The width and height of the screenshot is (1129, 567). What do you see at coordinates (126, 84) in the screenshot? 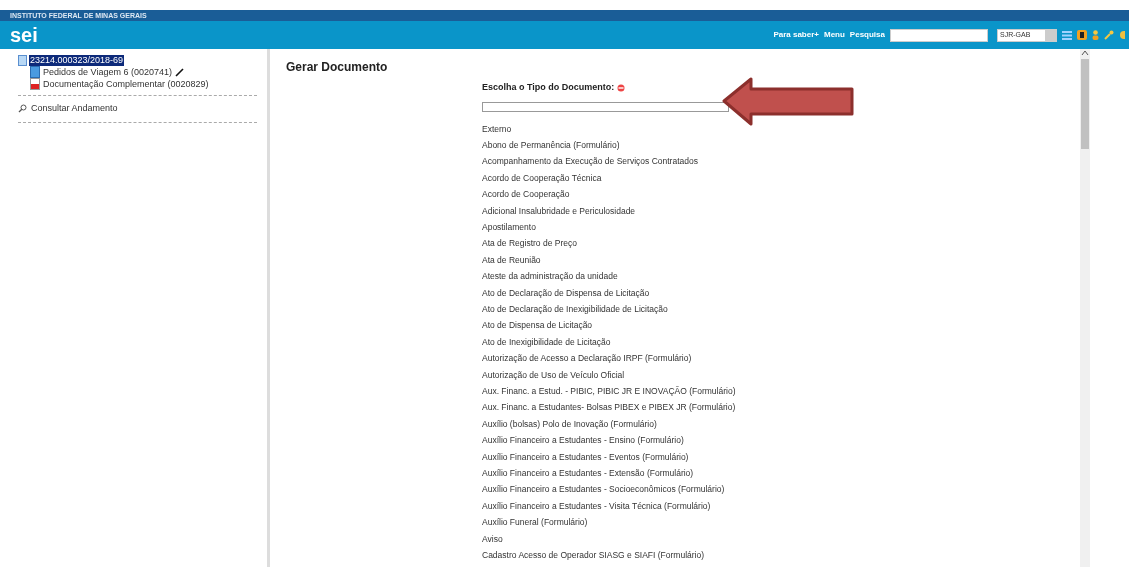
I see `document-link: Documentação Complementar (0020829)` at bounding box center [126, 84].